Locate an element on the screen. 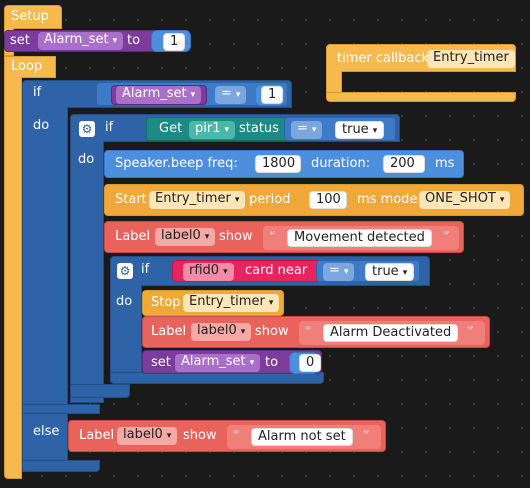 The image size is (530, 488). text-literal: “ Alarm Deactivated ” is located at coordinates (392, 333).